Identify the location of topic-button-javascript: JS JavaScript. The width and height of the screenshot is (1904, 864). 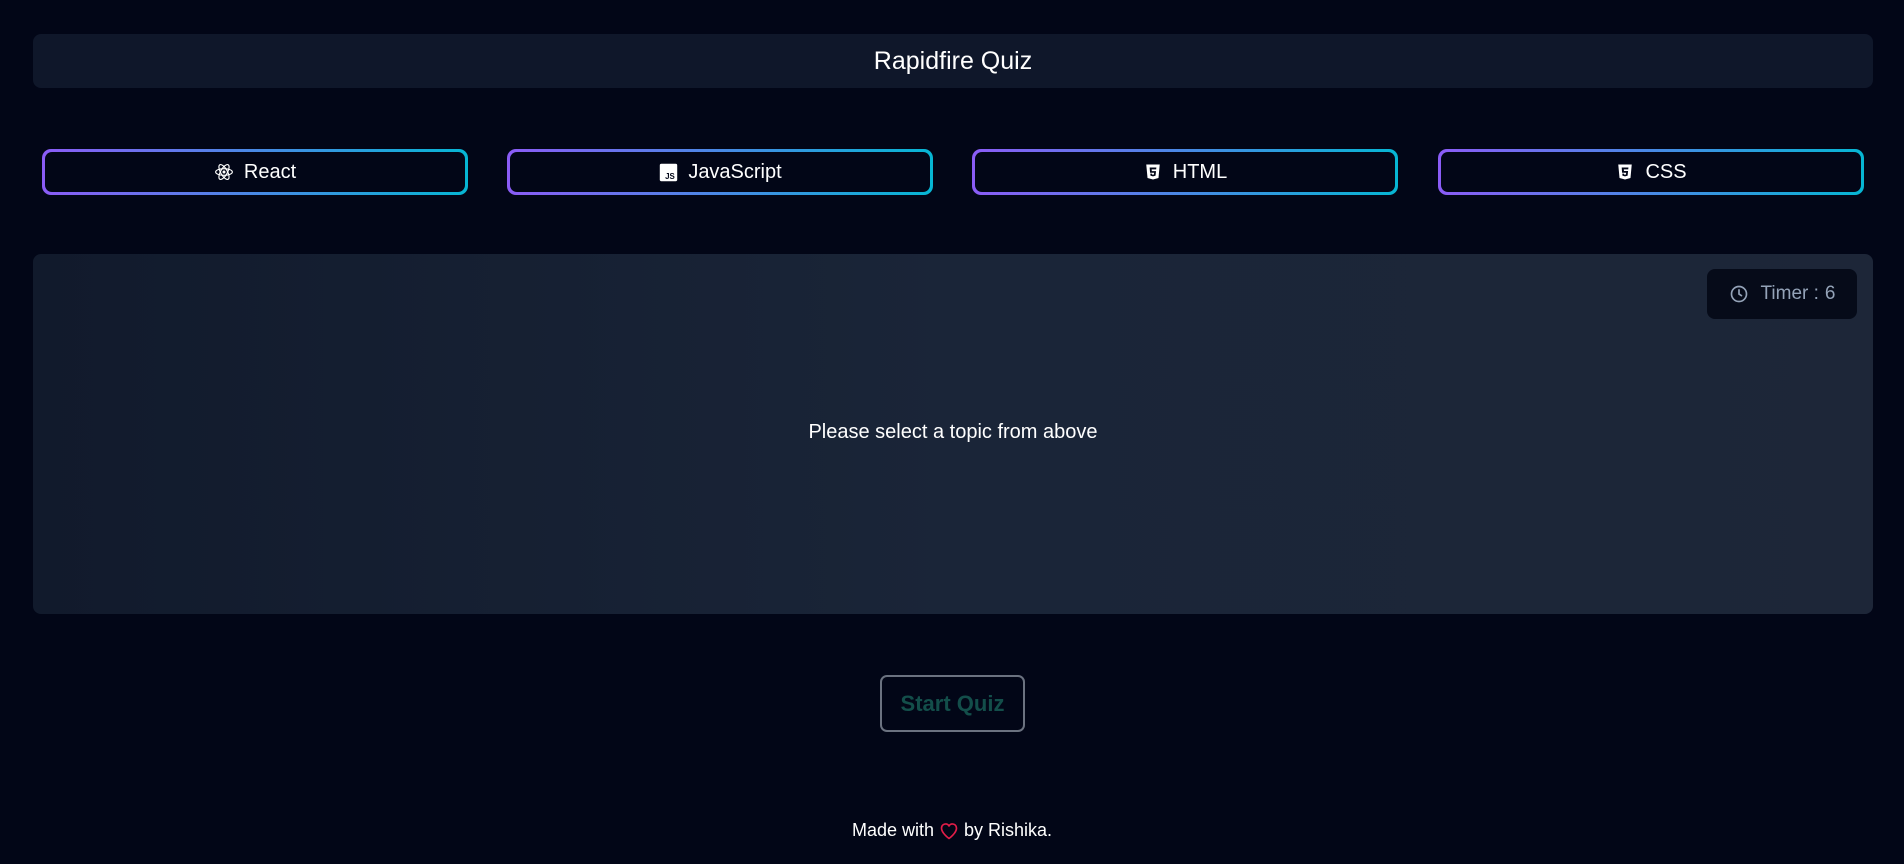
(720, 172).